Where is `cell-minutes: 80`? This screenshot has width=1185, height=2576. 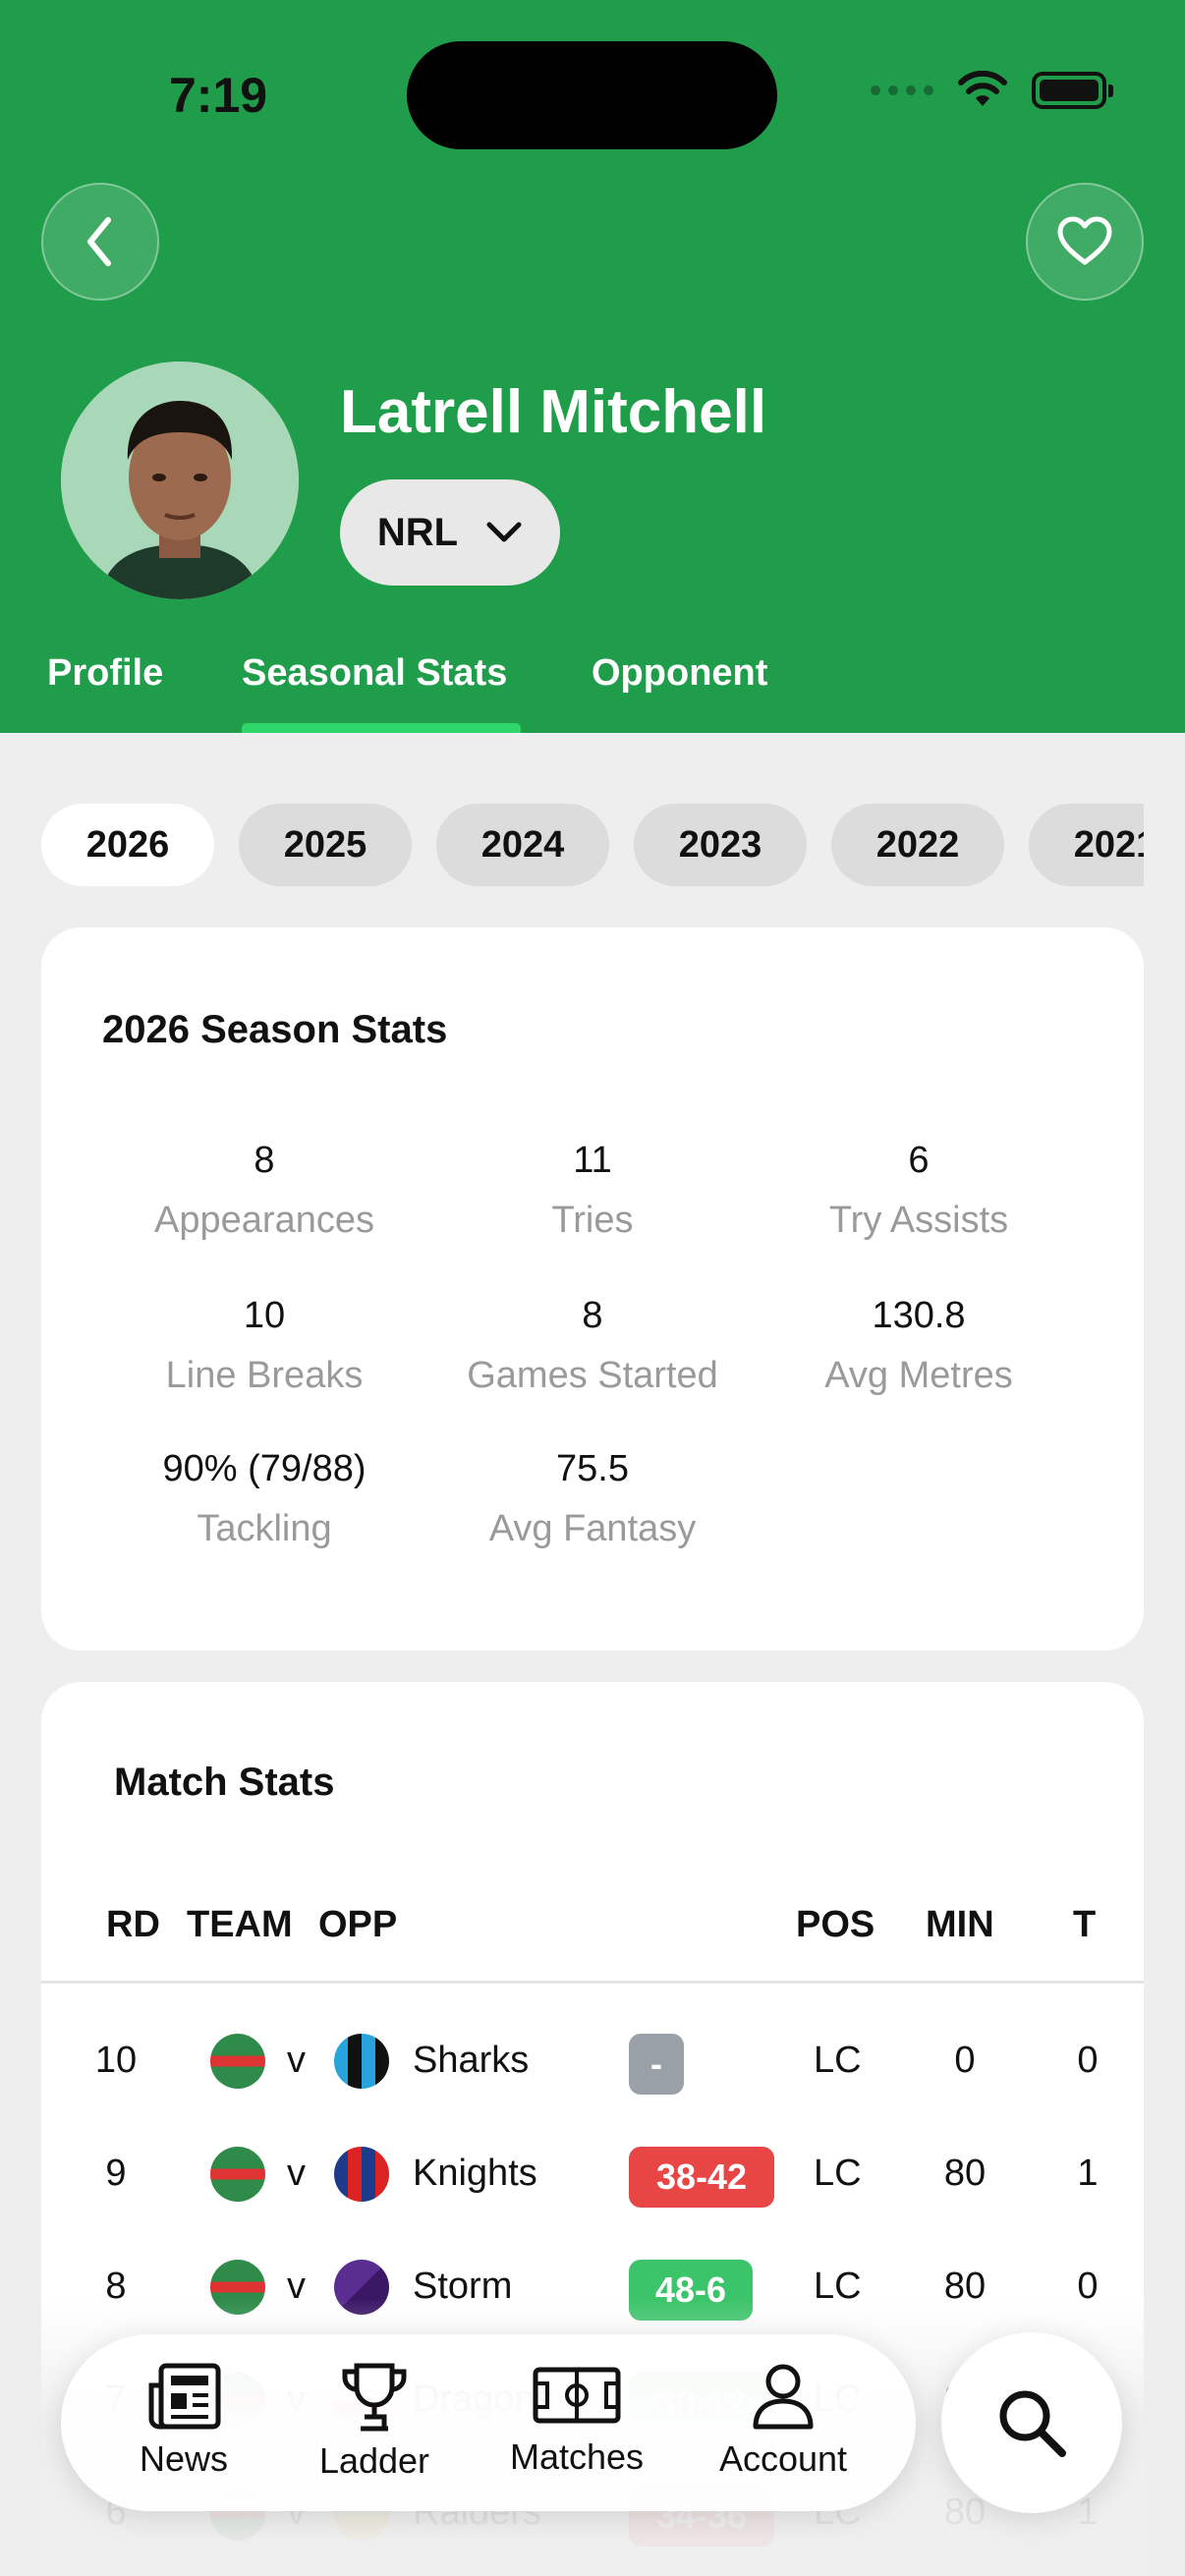 cell-minutes: 80 is located at coordinates (965, 2173).